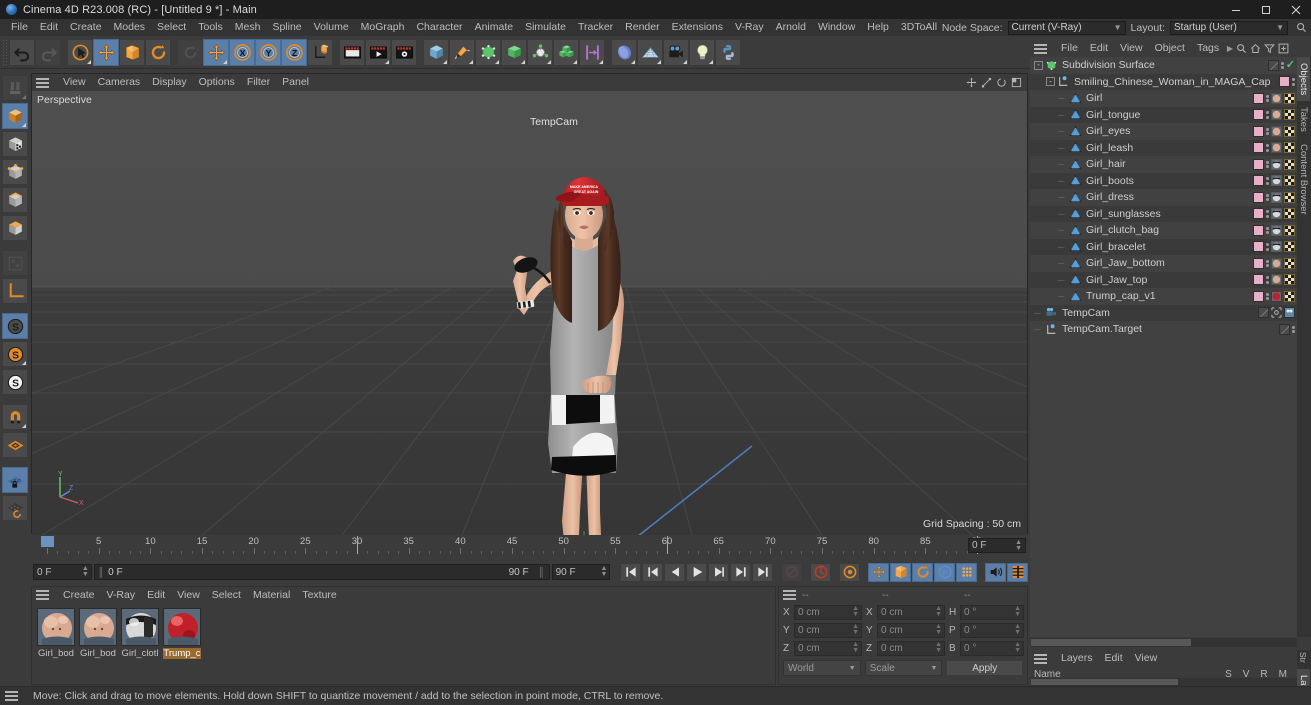 Image resolution: width=1311 pixels, height=705 pixels. I want to click on current-frame-field: 0 F ▲ ▼, so click(997, 545).